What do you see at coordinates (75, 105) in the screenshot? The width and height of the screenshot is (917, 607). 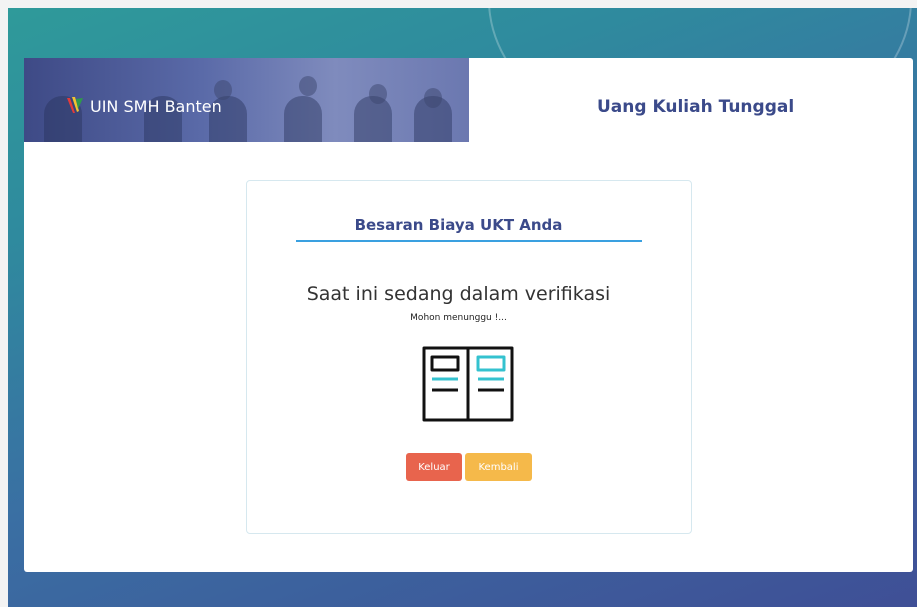 I see `uin-logo-icon` at bounding box center [75, 105].